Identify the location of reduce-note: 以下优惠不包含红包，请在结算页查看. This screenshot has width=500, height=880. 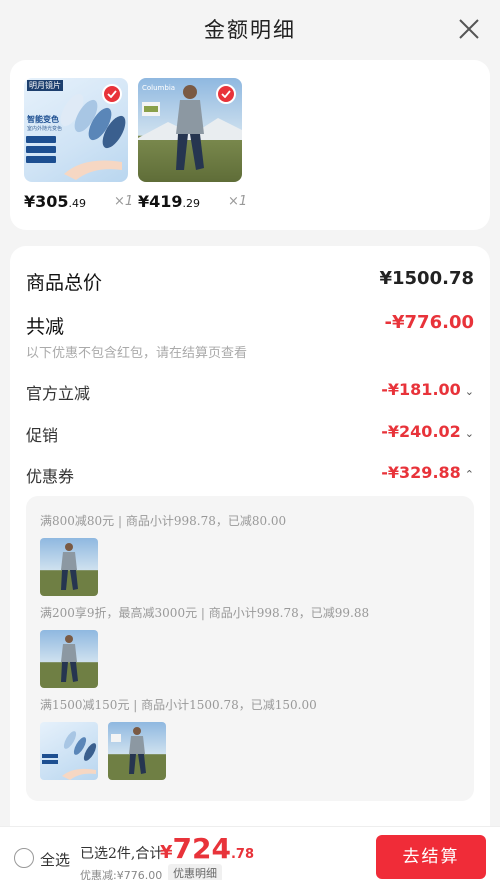
(137, 353).